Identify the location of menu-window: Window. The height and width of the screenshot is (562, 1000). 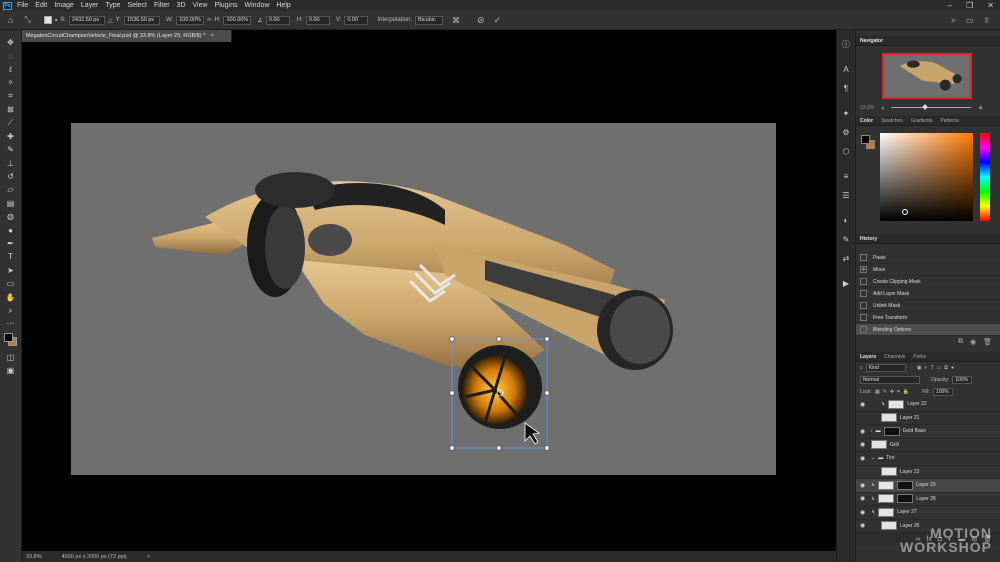
(257, 5).